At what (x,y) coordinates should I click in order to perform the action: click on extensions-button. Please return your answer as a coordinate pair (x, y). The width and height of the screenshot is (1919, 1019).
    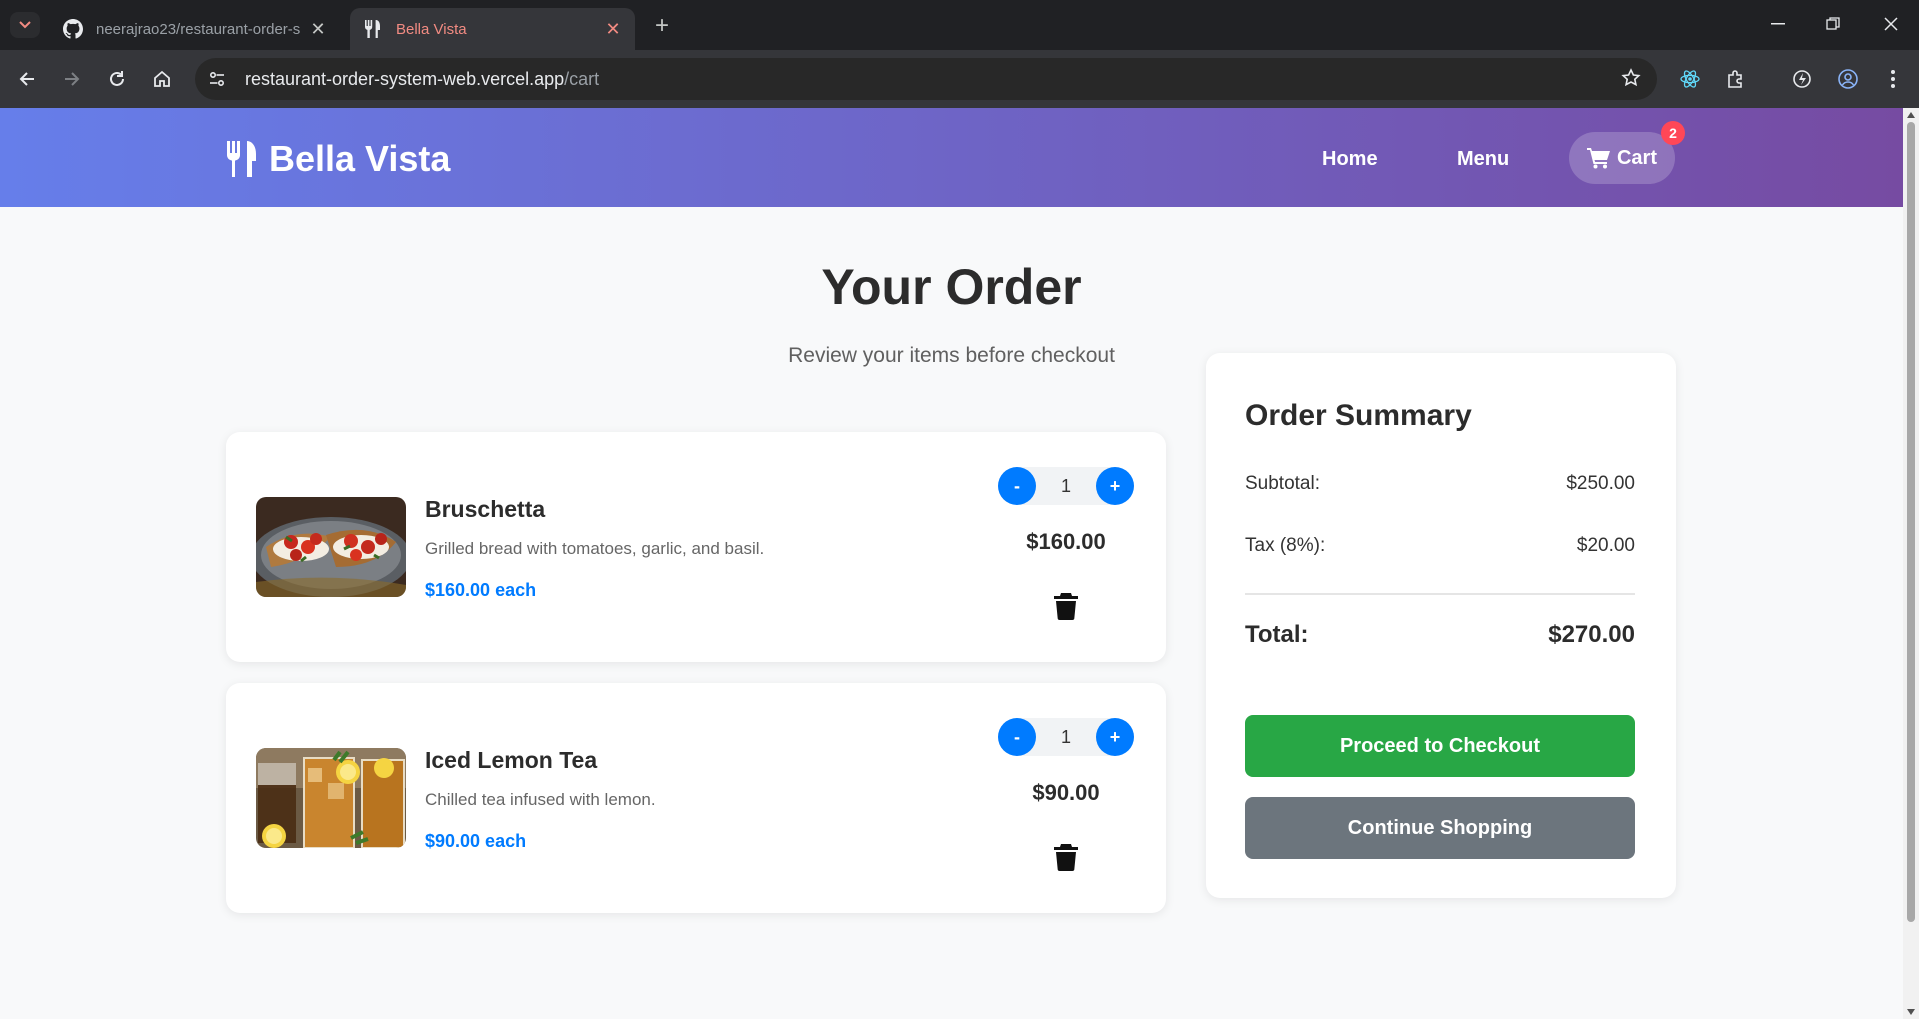
    Looking at the image, I should click on (1736, 79).